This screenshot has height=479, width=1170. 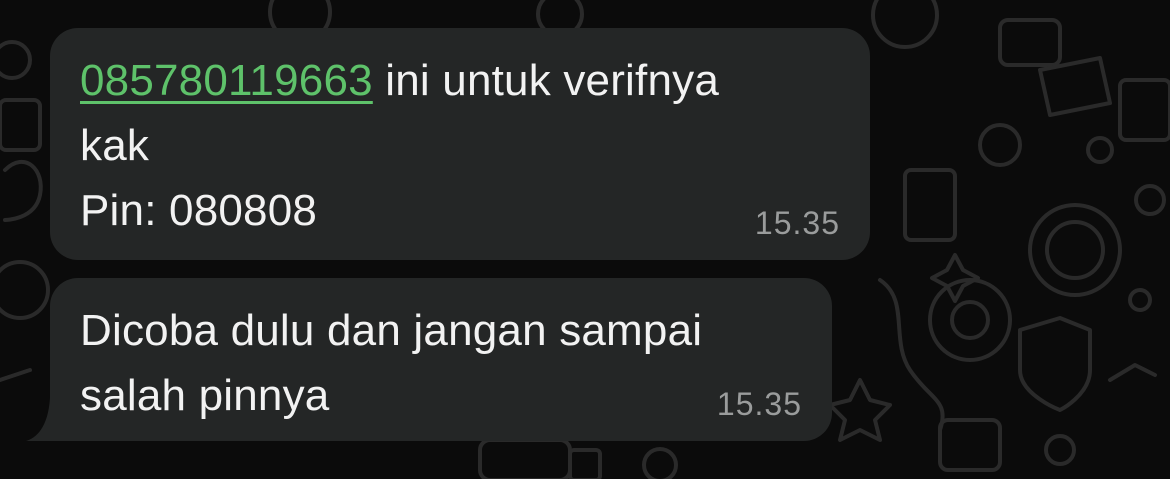 What do you see at coordinates (205, 395) in the screenshot?
I see `message-line: salah pinnya` at bounding box center [205, 395].